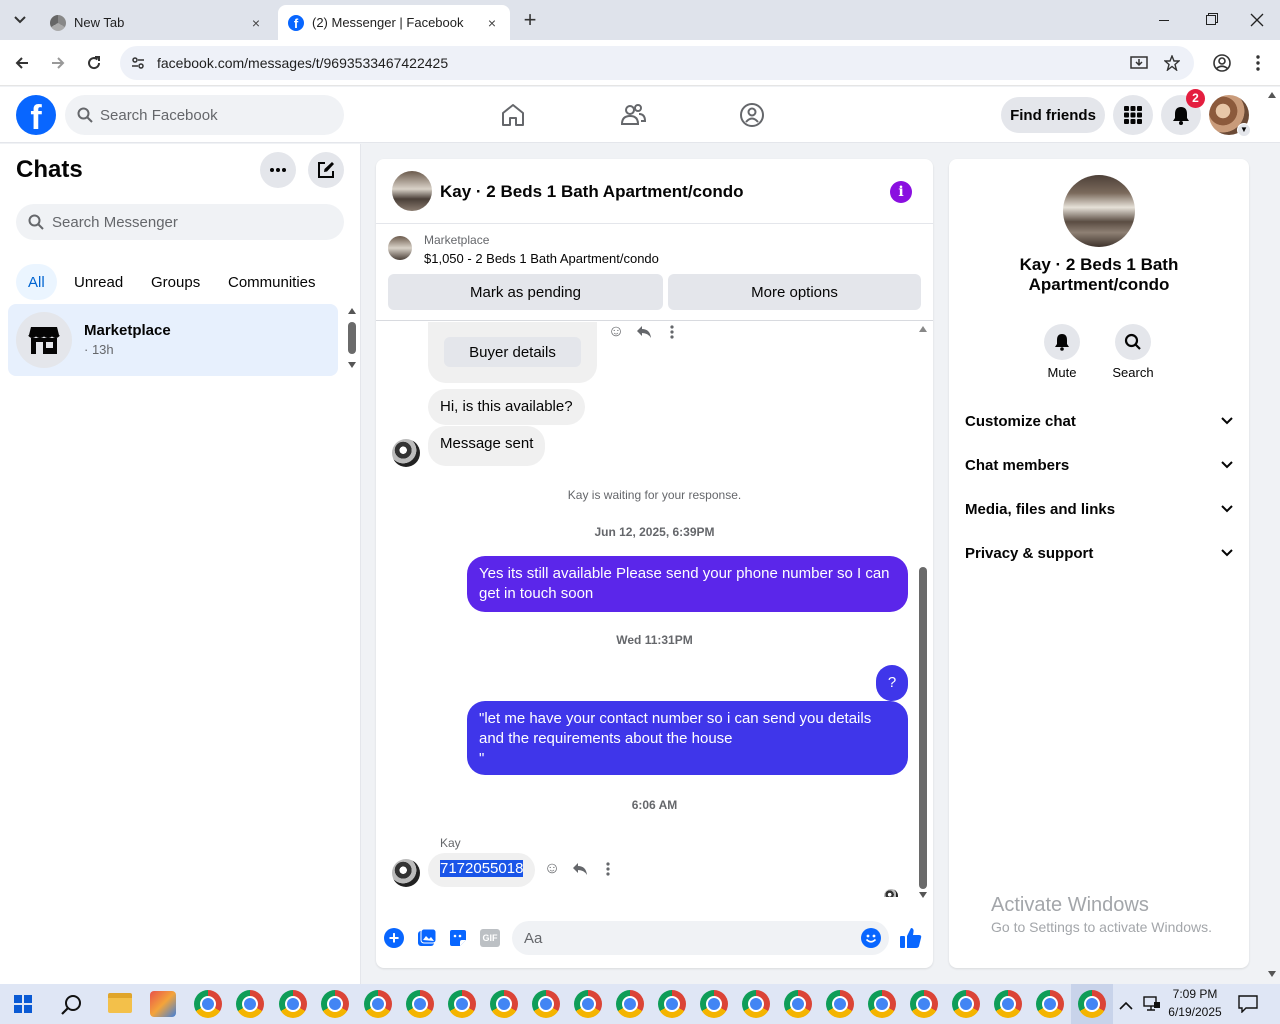  Describe the element at coordinates (794, 292) in the screenshot. I see `more-options-button: More options` at that location.